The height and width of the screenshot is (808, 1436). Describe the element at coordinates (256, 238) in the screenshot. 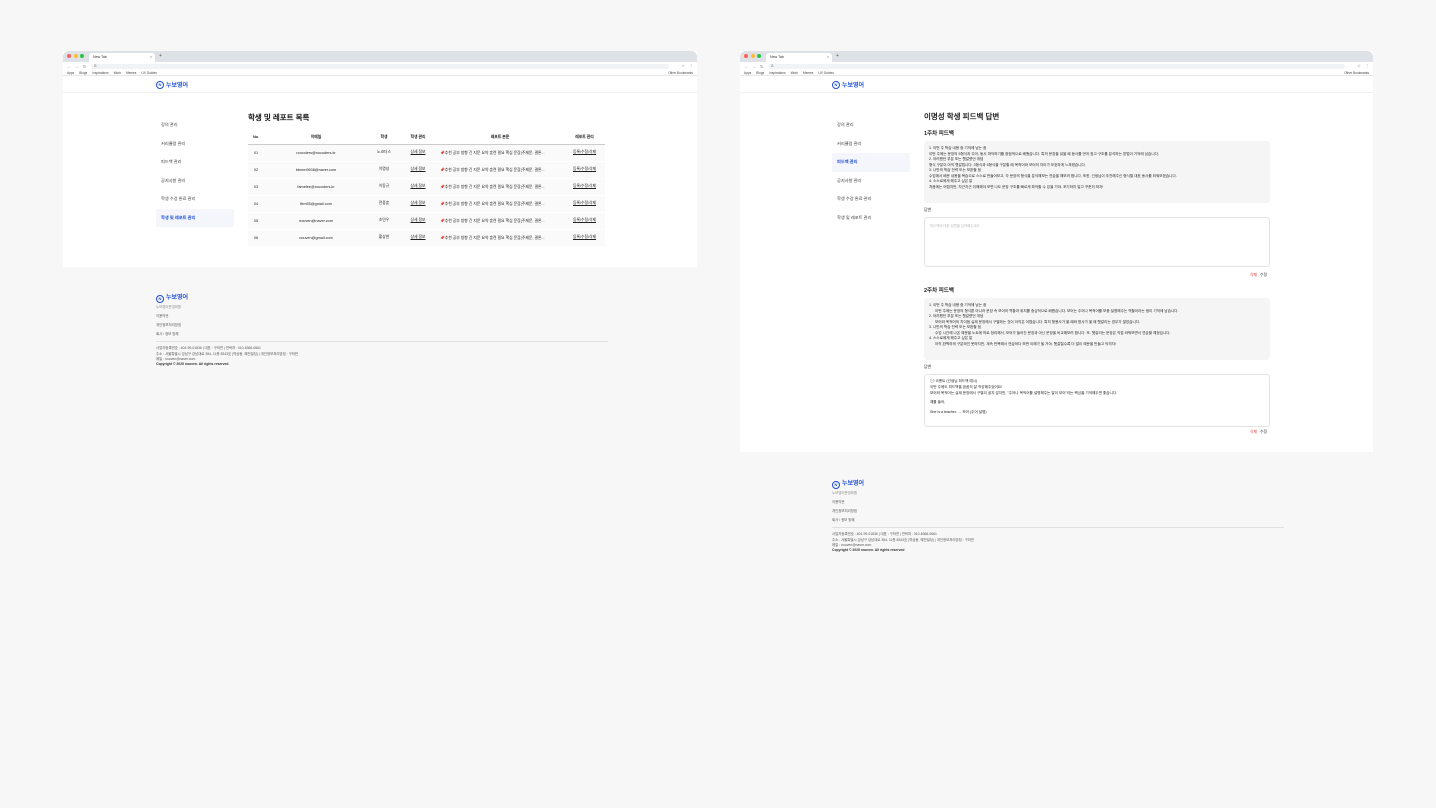

I see `row-no: 06` at that location.